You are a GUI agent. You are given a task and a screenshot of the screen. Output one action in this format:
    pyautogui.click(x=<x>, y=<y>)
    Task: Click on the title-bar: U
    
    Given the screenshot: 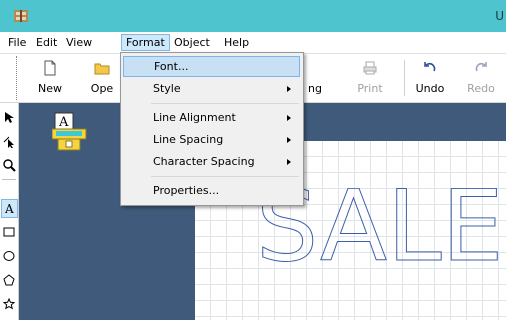 What is the action you would take?
    pyautogui.click(x=253, y=16)
    